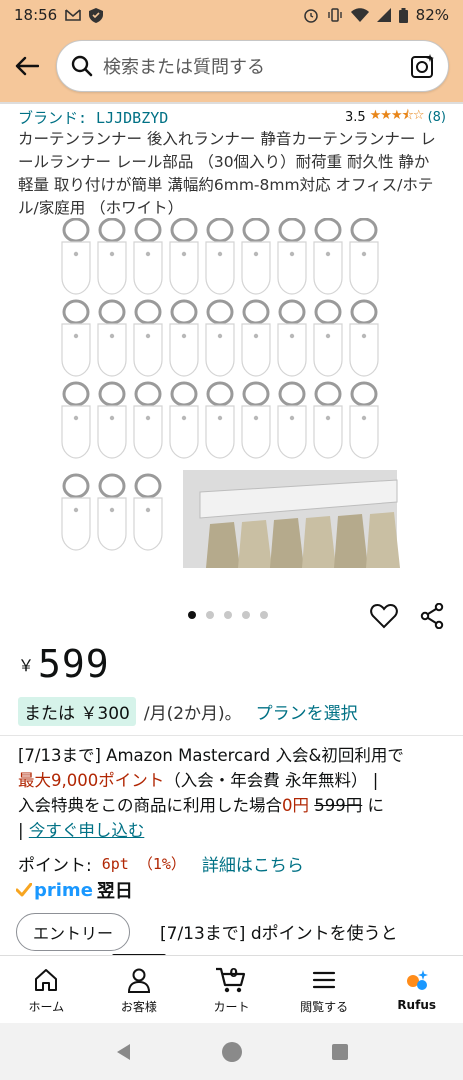  I want to click on rating-count: (8), so click(436, 117).